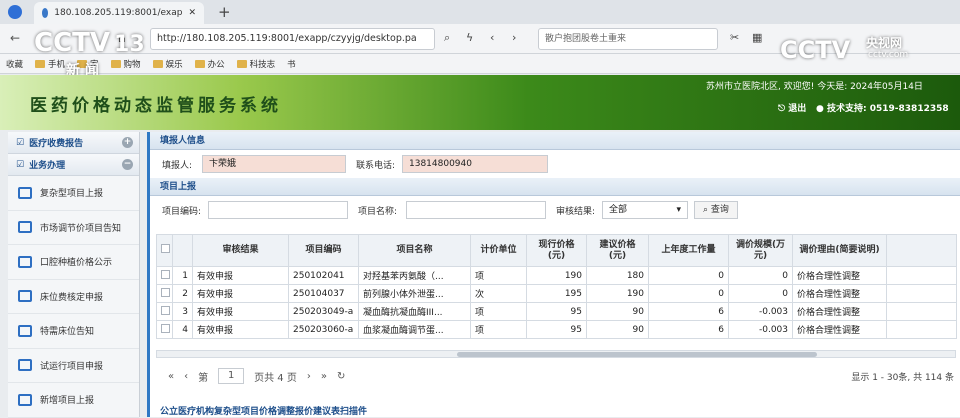 Image resolution: width=960 pixels, height=418 pixels. I want to click on search-input: 散户抱团股卷土重来, so click(628, 39).